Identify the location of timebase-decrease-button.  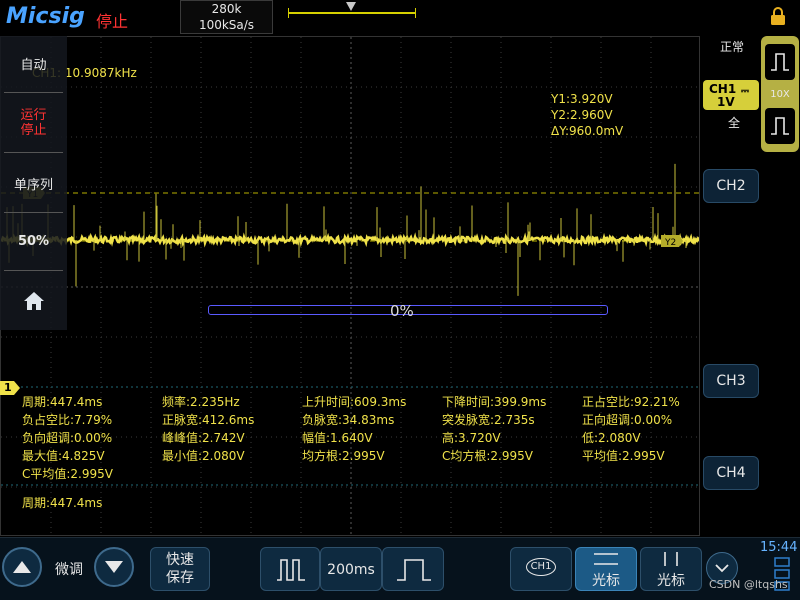
(290, 569).